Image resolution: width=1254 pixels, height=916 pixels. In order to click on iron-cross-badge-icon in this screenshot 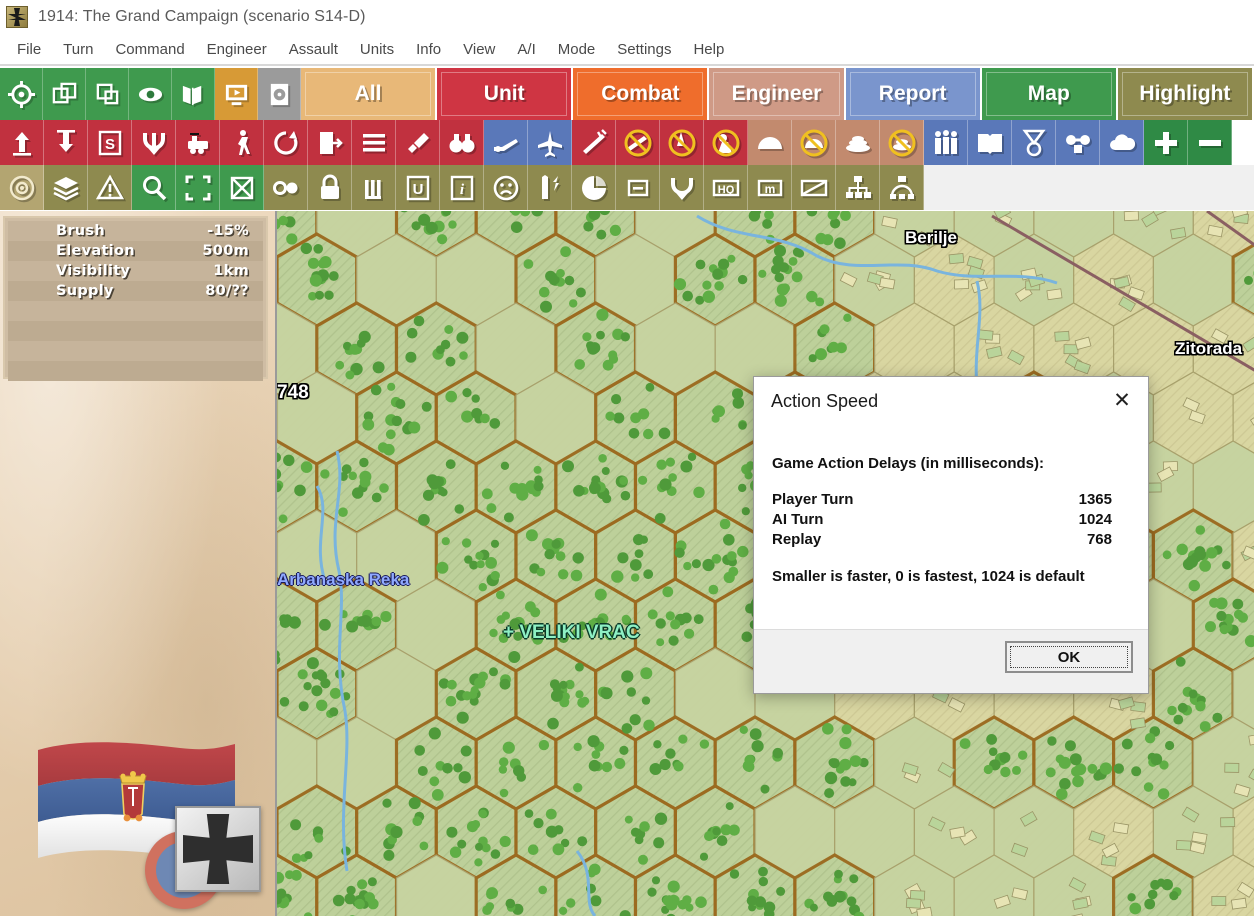, I will do `click(218, 849)`.